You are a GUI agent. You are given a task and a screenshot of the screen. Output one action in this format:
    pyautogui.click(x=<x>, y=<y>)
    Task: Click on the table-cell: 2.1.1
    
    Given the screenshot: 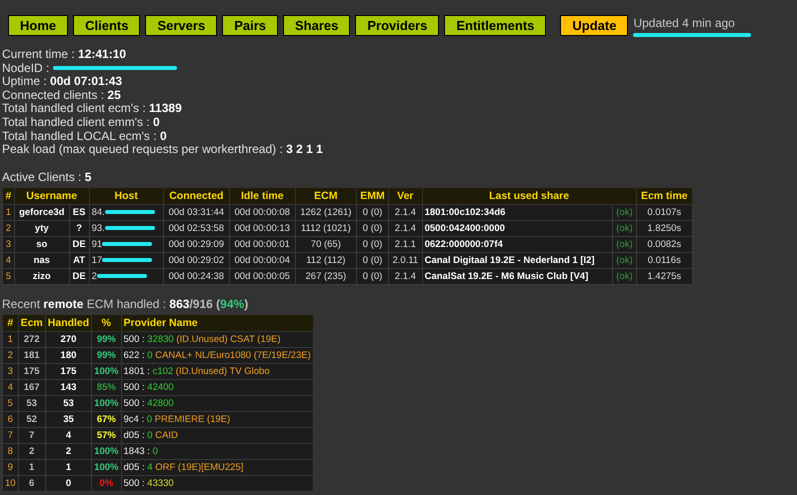 What is the action you would take?
    pyautogui.click(x=405, y=244)
    